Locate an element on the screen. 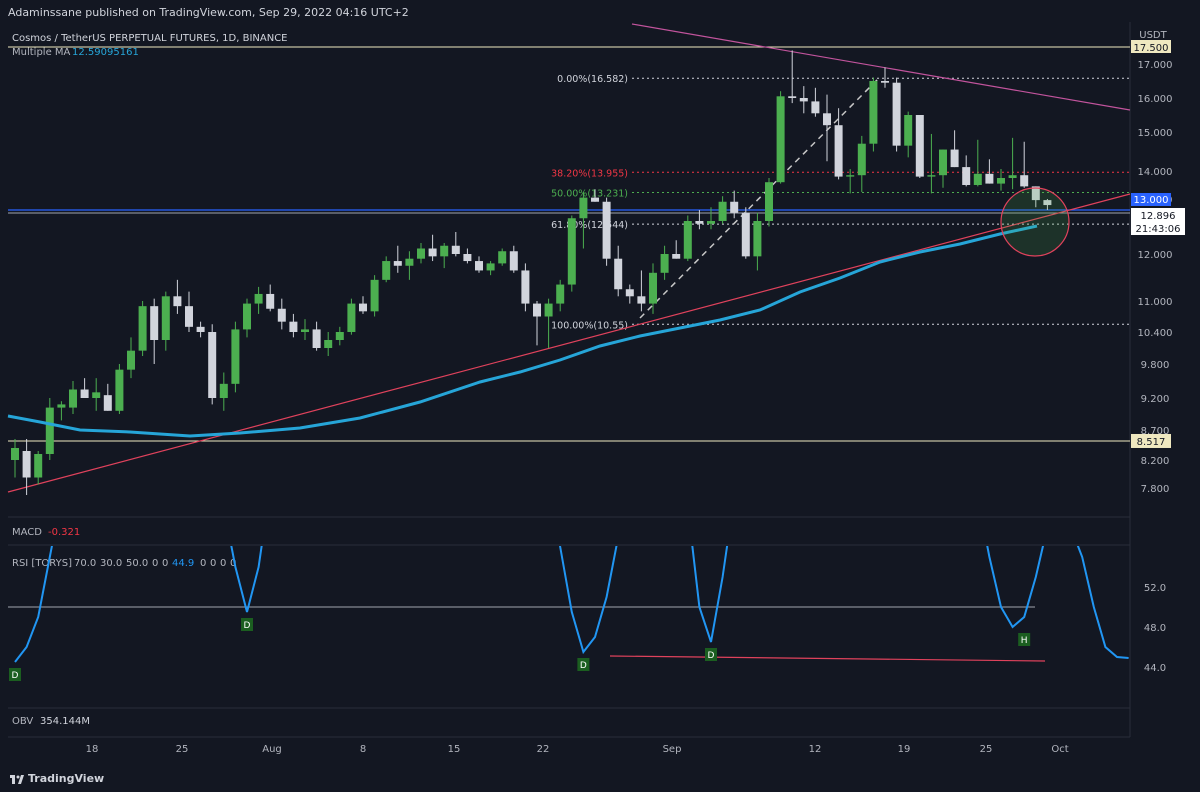 The height and width of the screenshot is (792, 1200). macd-value: -0.321 is located at coordinates (64, 532).